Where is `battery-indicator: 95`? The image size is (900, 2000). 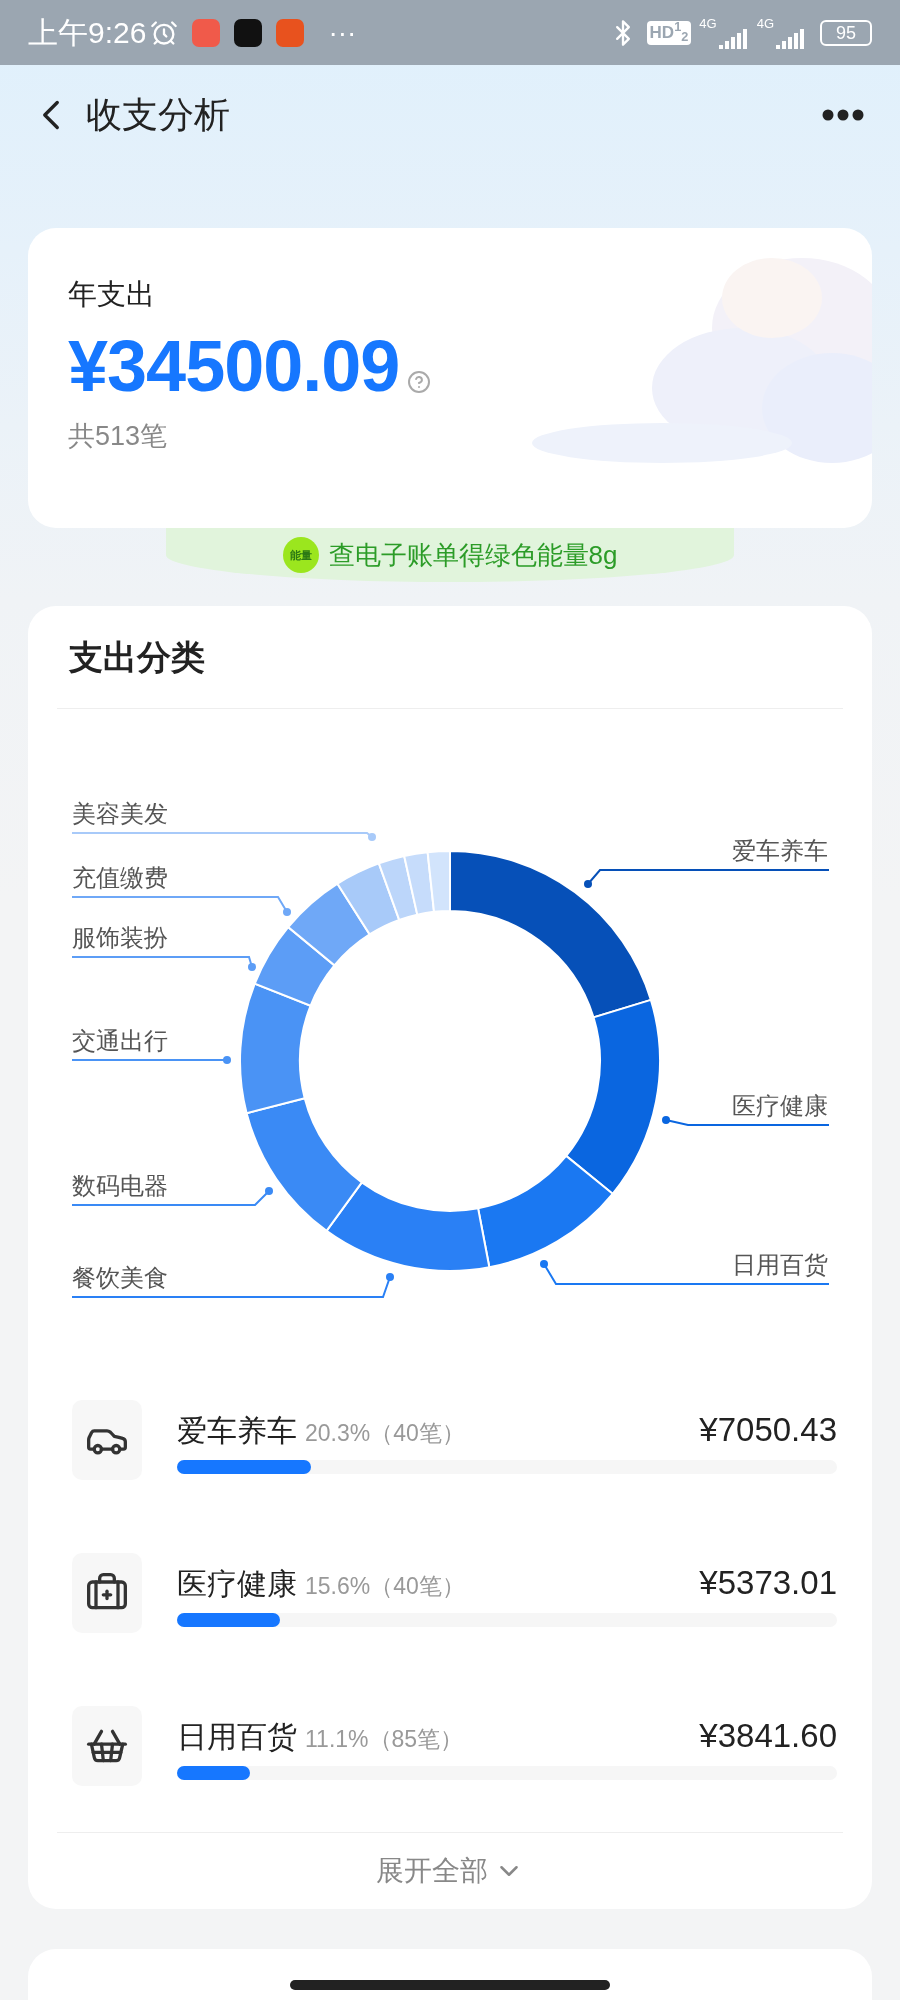 battery-indicator: 95 is located at coordinates (846, 32).